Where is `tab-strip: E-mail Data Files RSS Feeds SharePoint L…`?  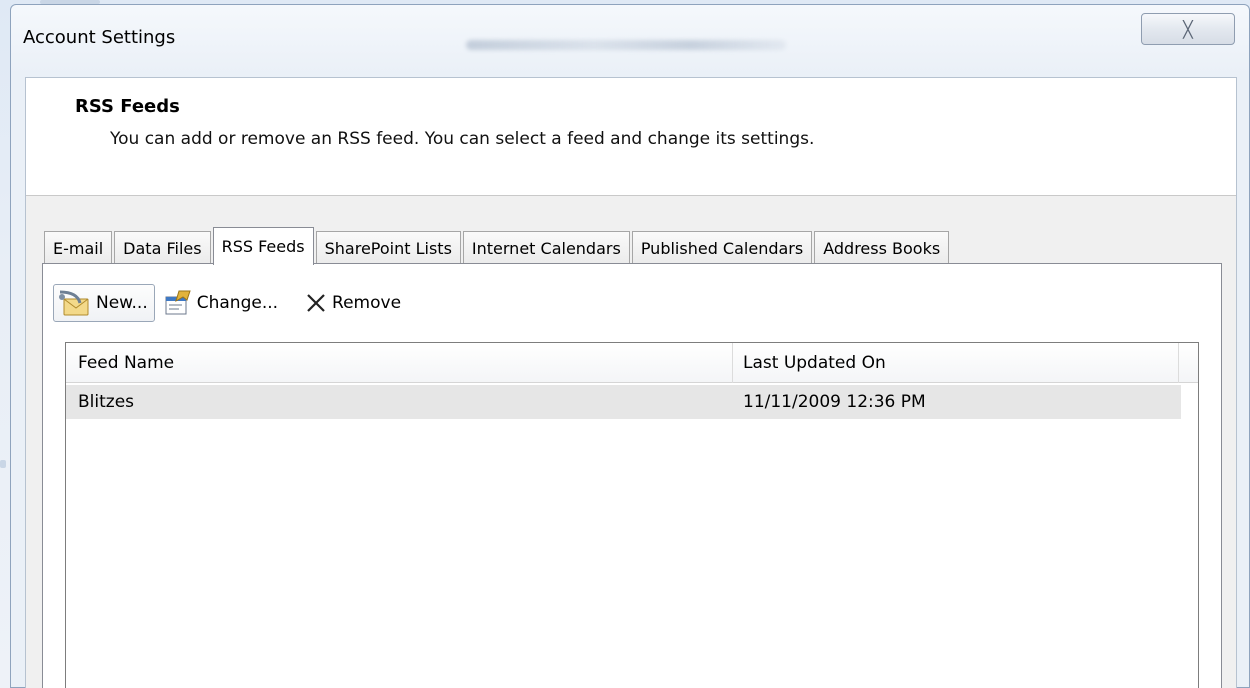 tab-strip: E-mail Data Files RSS Feeds SharePoint L… is located at coordinates (497, 245).